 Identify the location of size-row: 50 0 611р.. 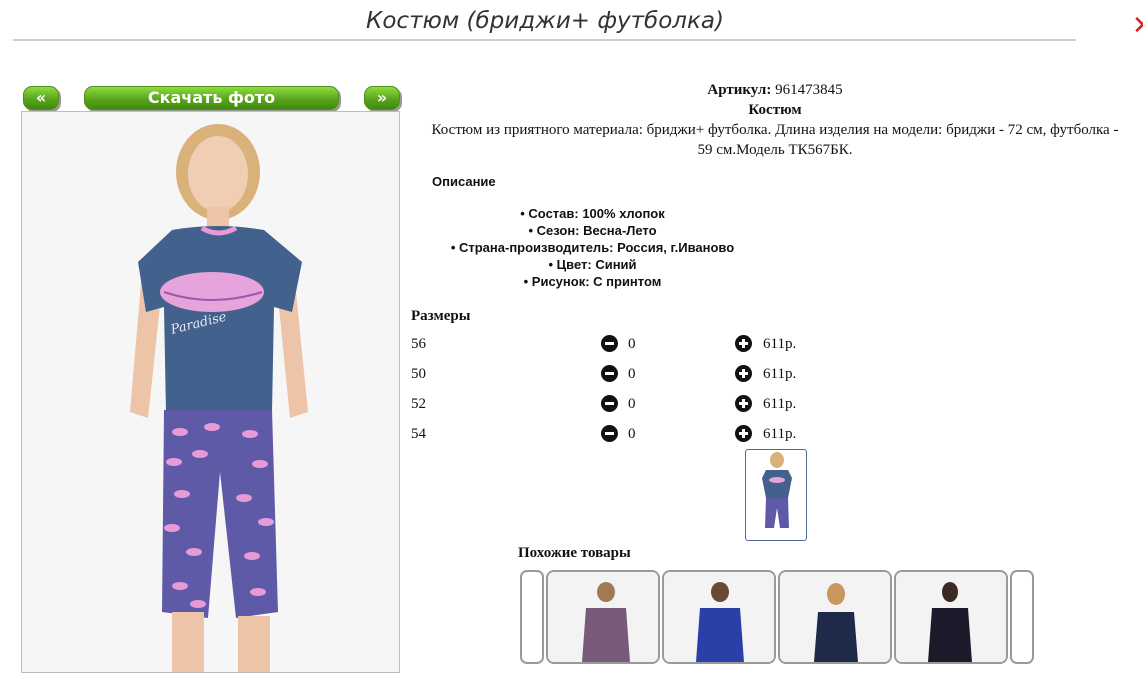
(611, 374).